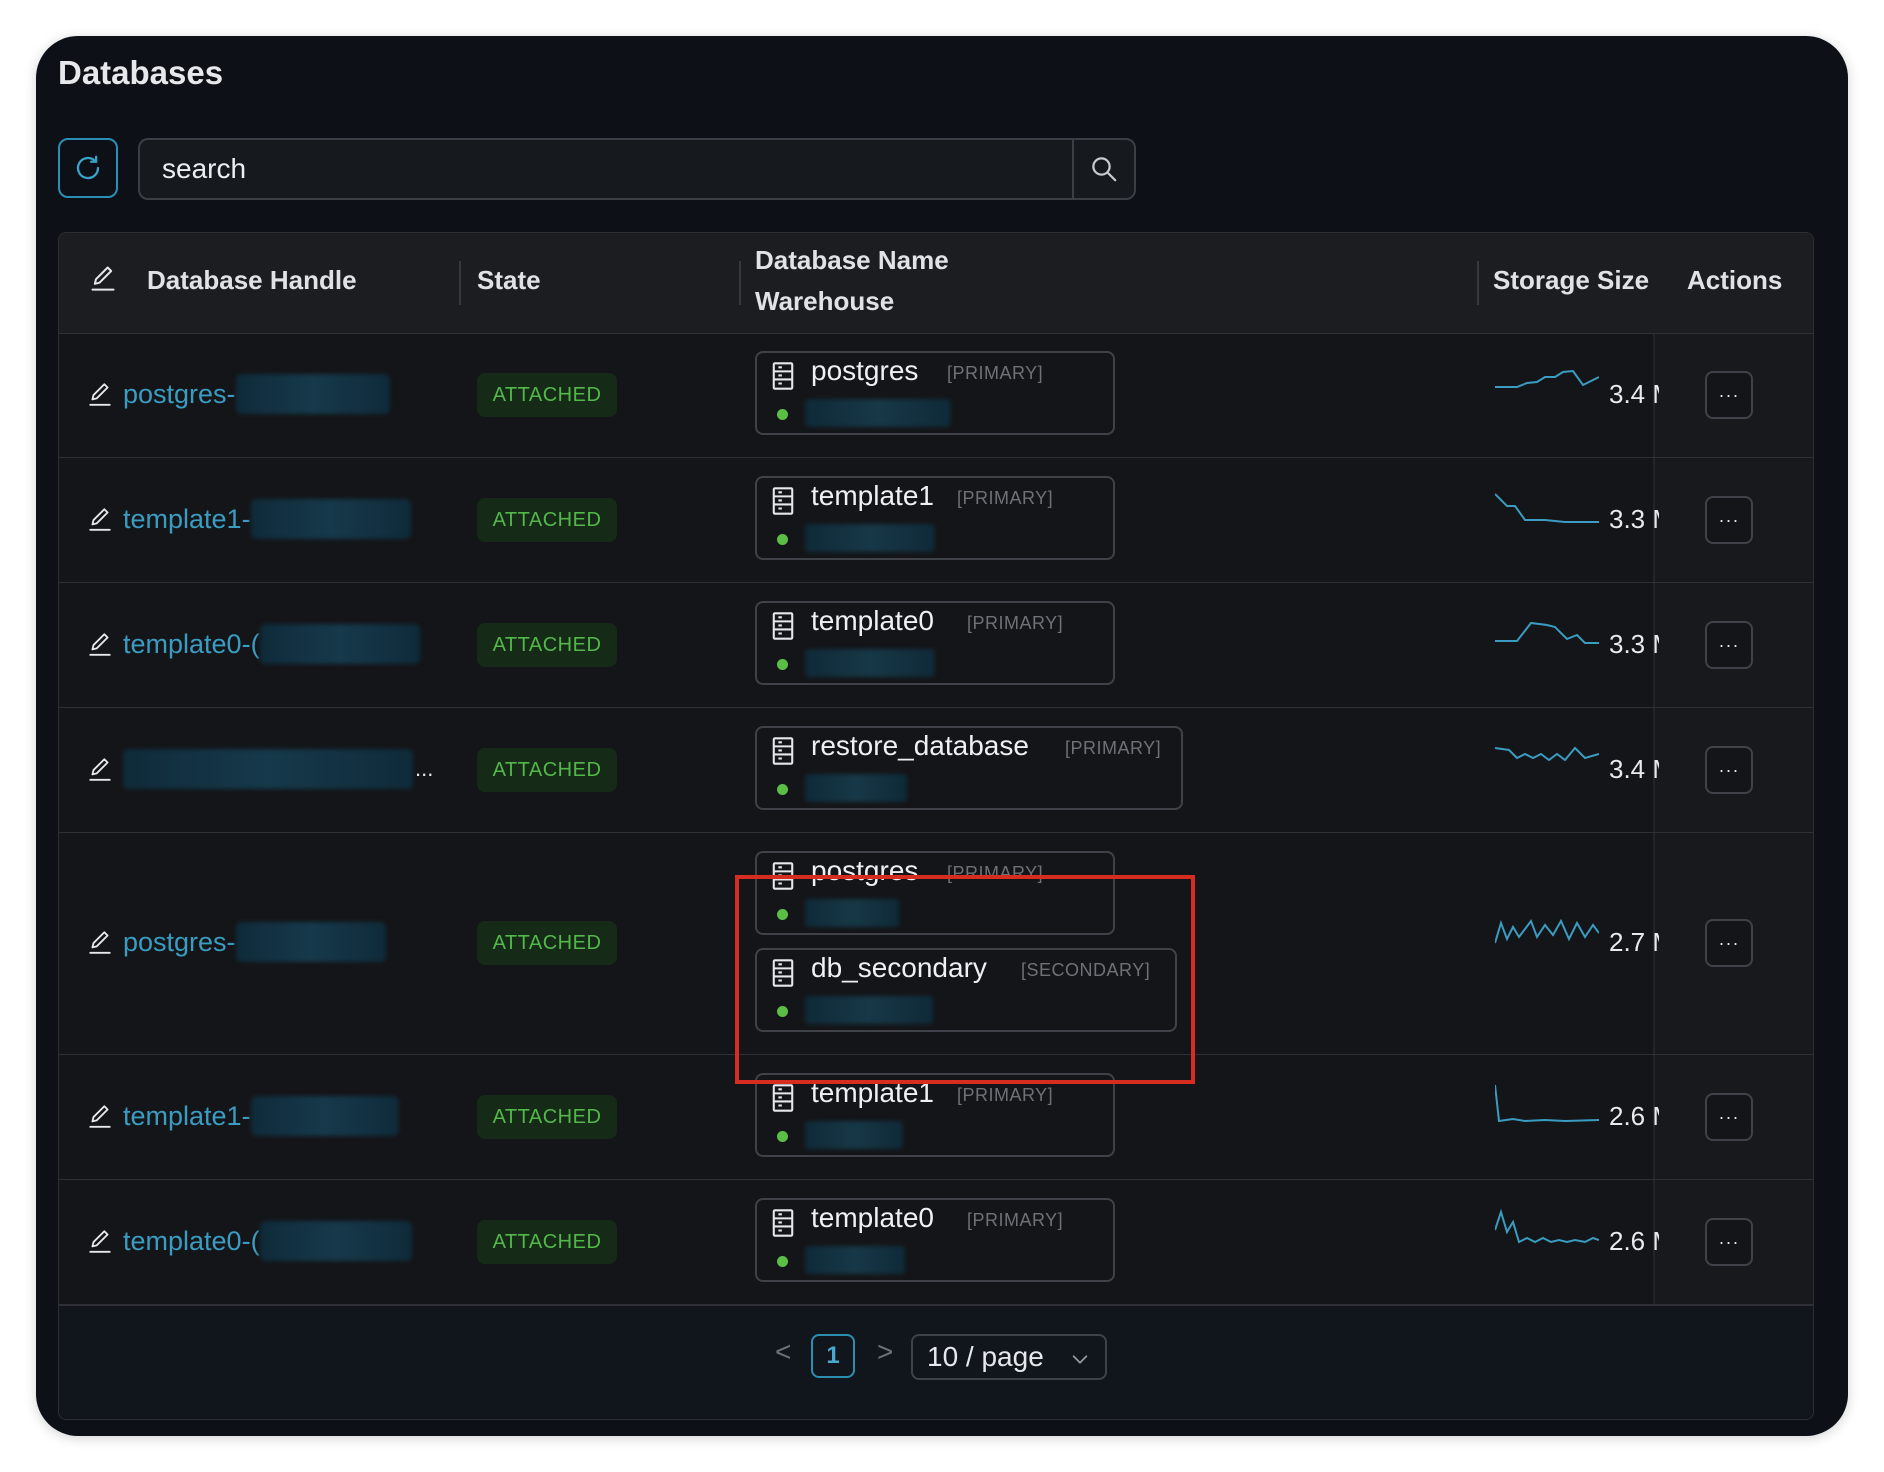 Image resolution: width=1884 pixels, height=1472 pixels. Describe the element at coordinates (103, 281) in the screenshot. I see `handle-header-edit-icon` at that location.